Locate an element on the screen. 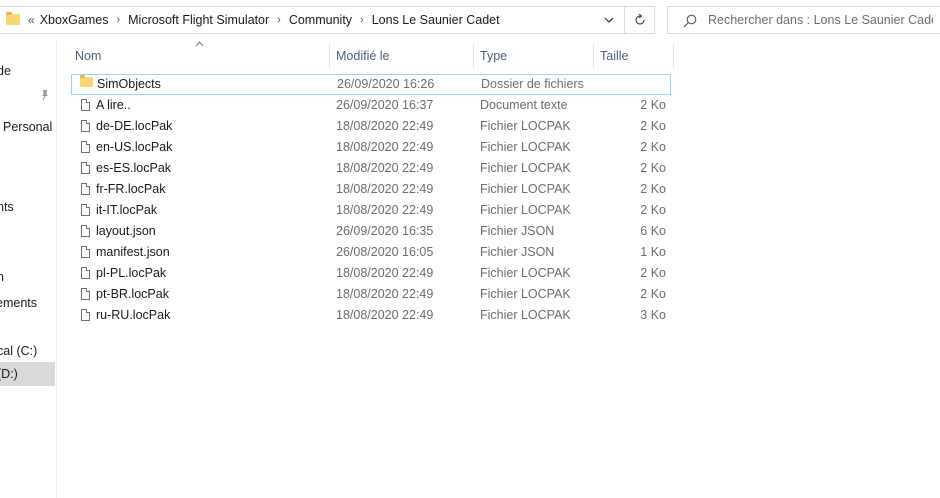  column-header-modified: Modifié le is located at coordinates (363, 56).